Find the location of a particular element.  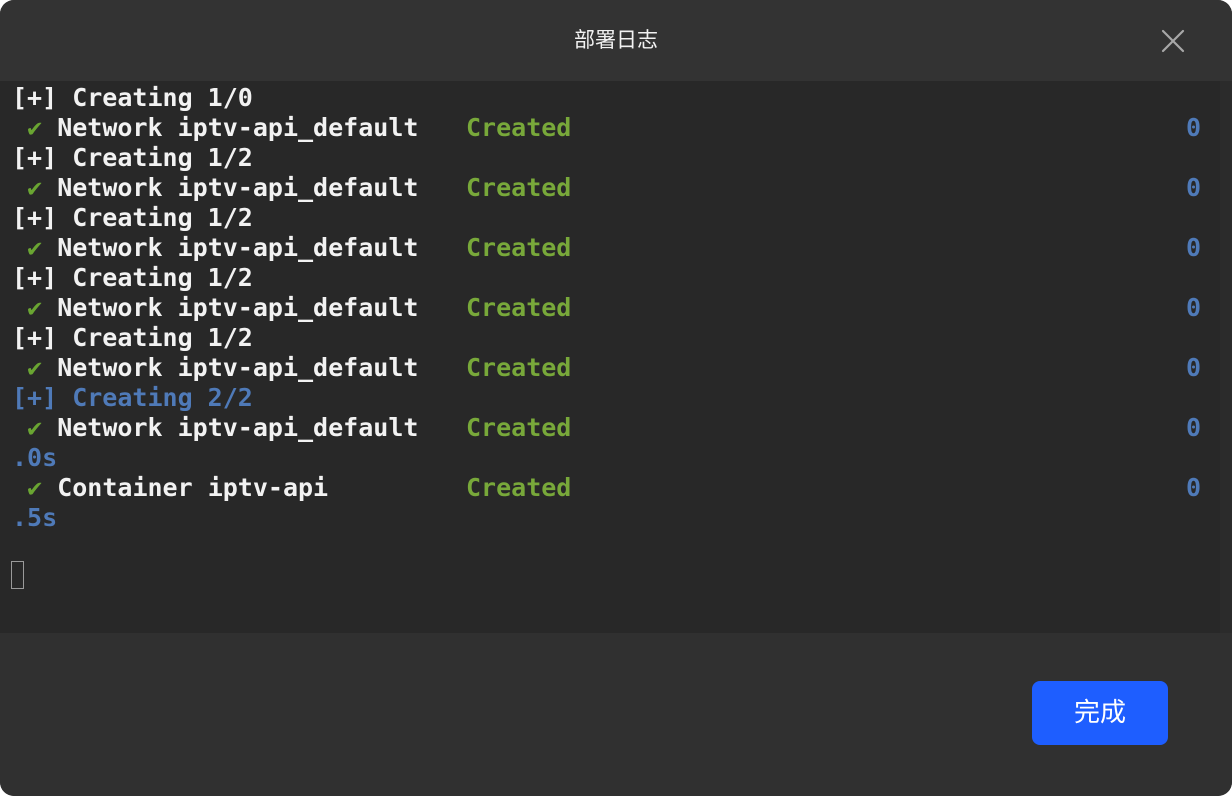

close-icon is located at coordinates (1173, 41).